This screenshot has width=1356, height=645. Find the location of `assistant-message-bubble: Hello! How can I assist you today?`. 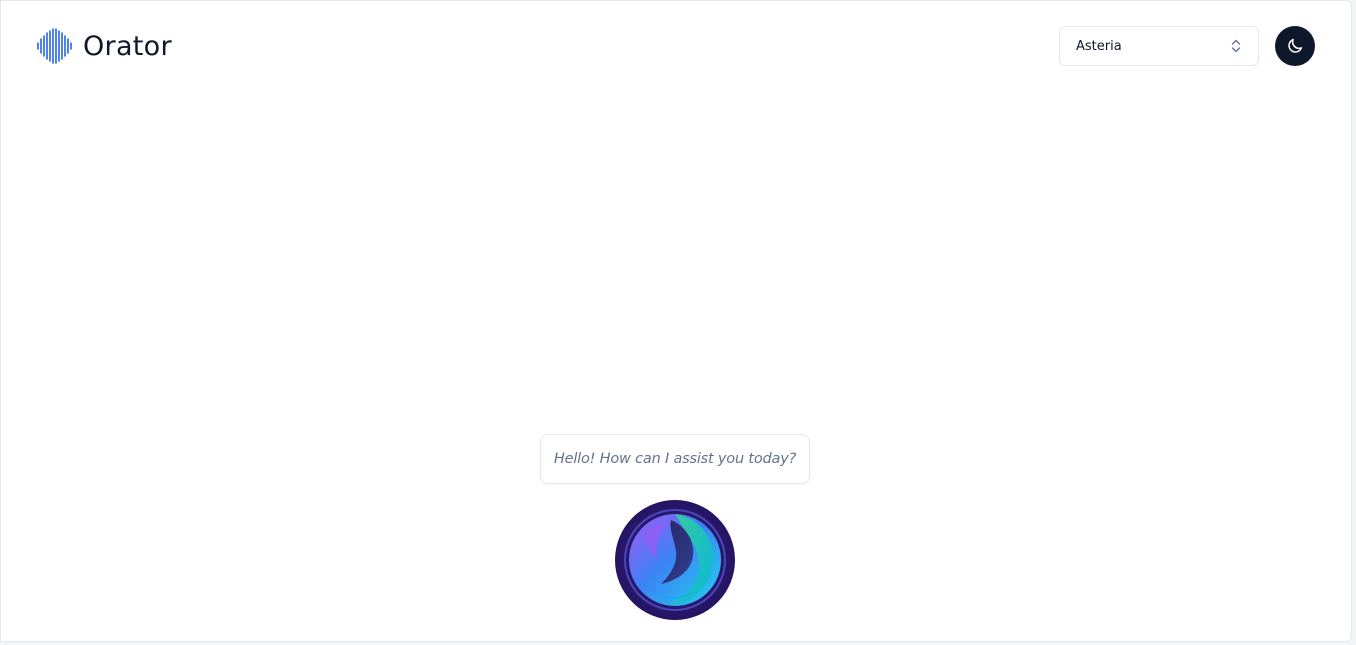

assistant-message-bubble: Hello! How can I assist you today? is located at coordinates (675, 459).